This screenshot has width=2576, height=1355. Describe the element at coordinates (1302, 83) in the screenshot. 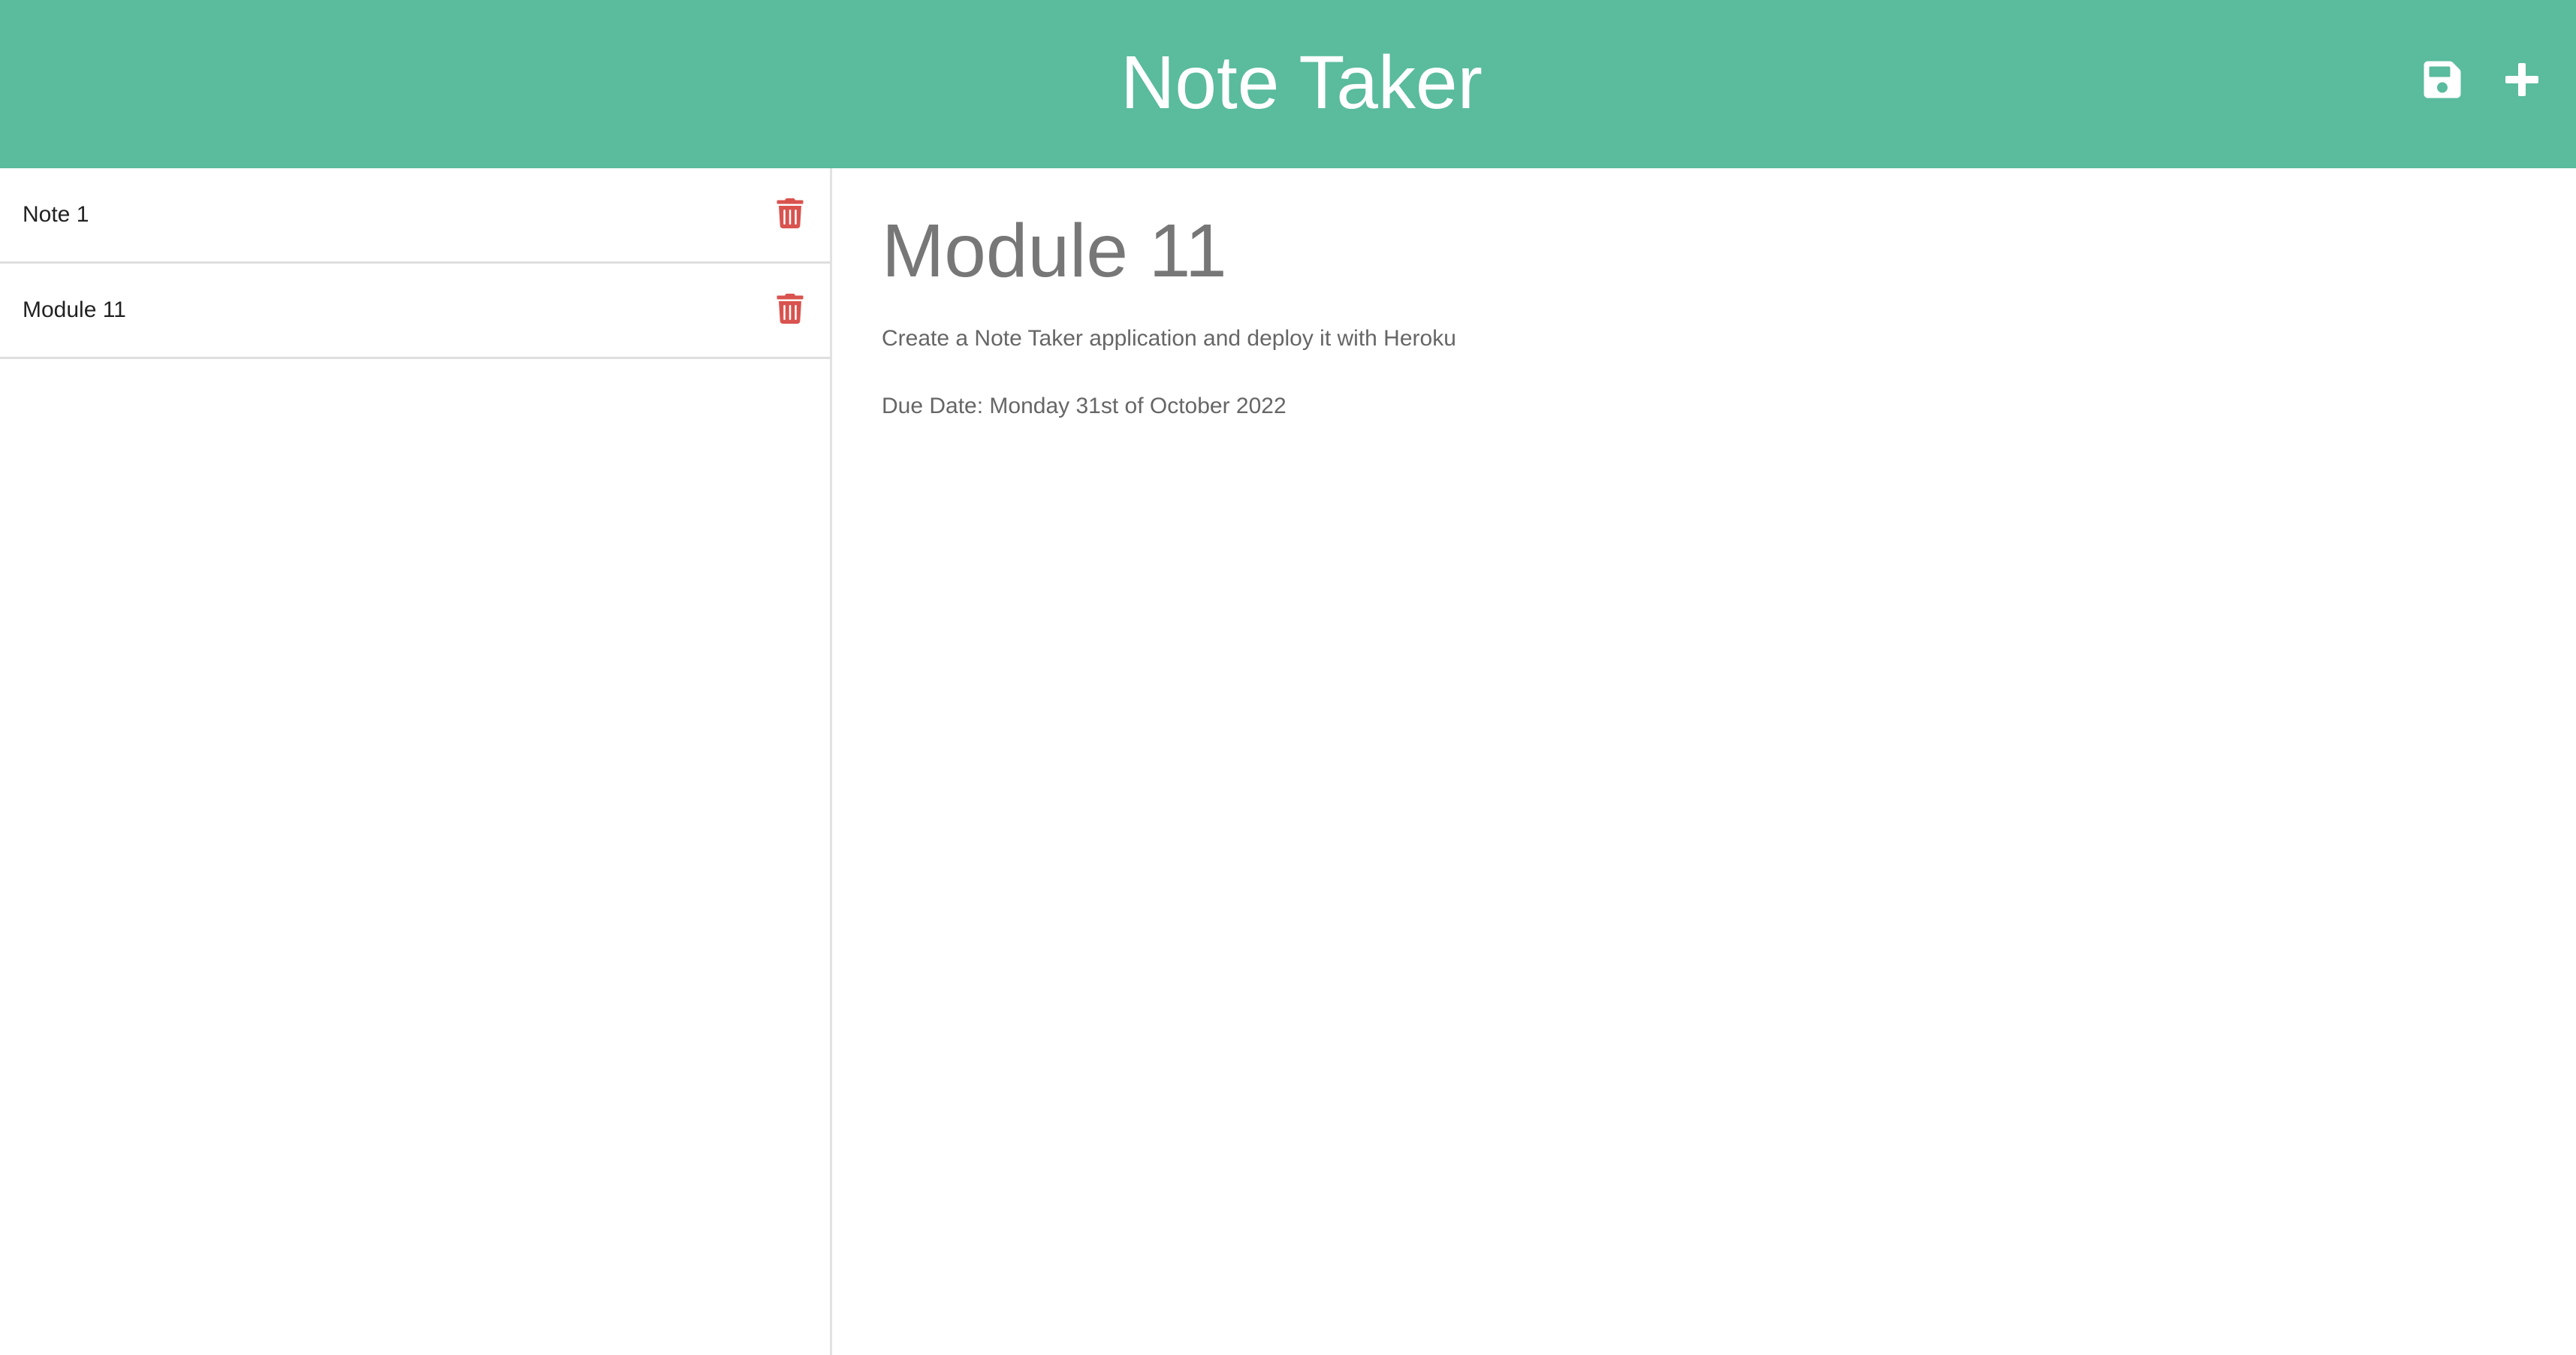

I see `app-title: Note Taker` at that location.